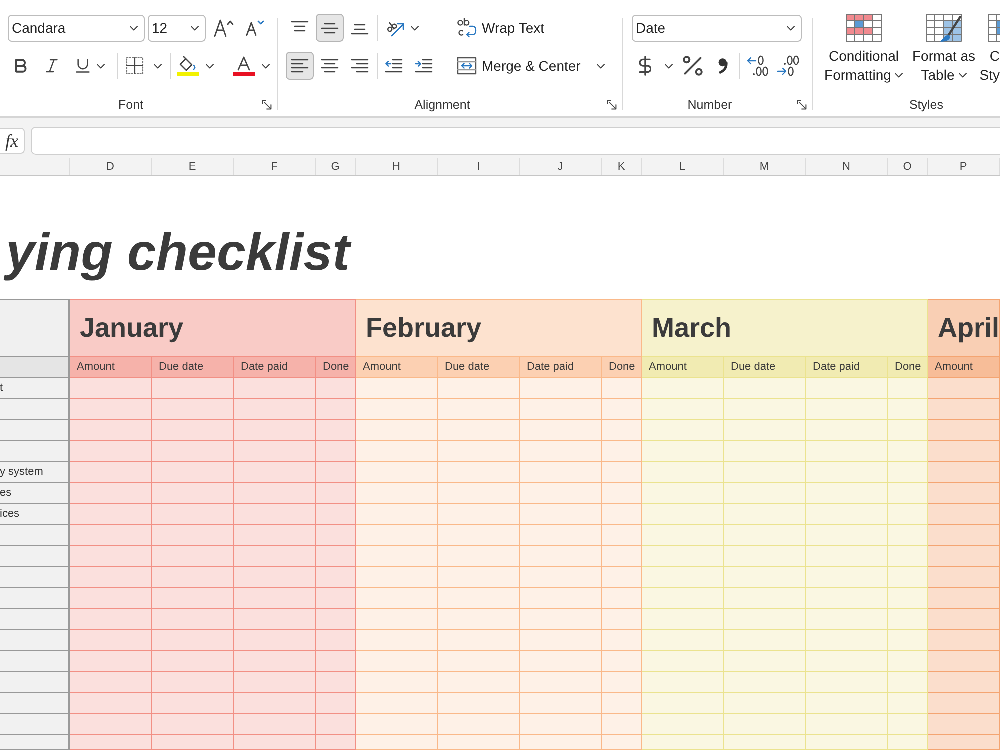 The height and width of the screenshot is (750, 1000). What do you see at coordinates (397, 166) in the screenshot?
I see `column-header: H` at bounding box center [397, 166].